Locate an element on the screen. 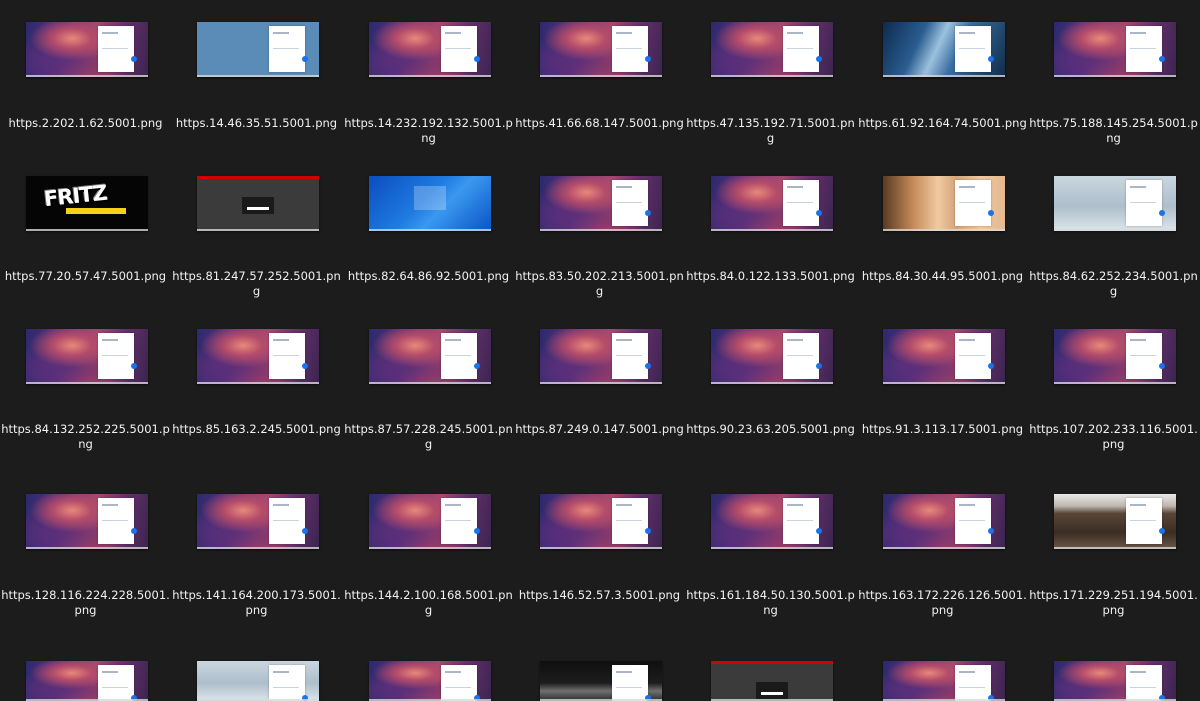 The height and width of the screenshot is (701, 1200). file-name-label: https.107.202.233.116.5001.png is located at coordinates (1113, 436).